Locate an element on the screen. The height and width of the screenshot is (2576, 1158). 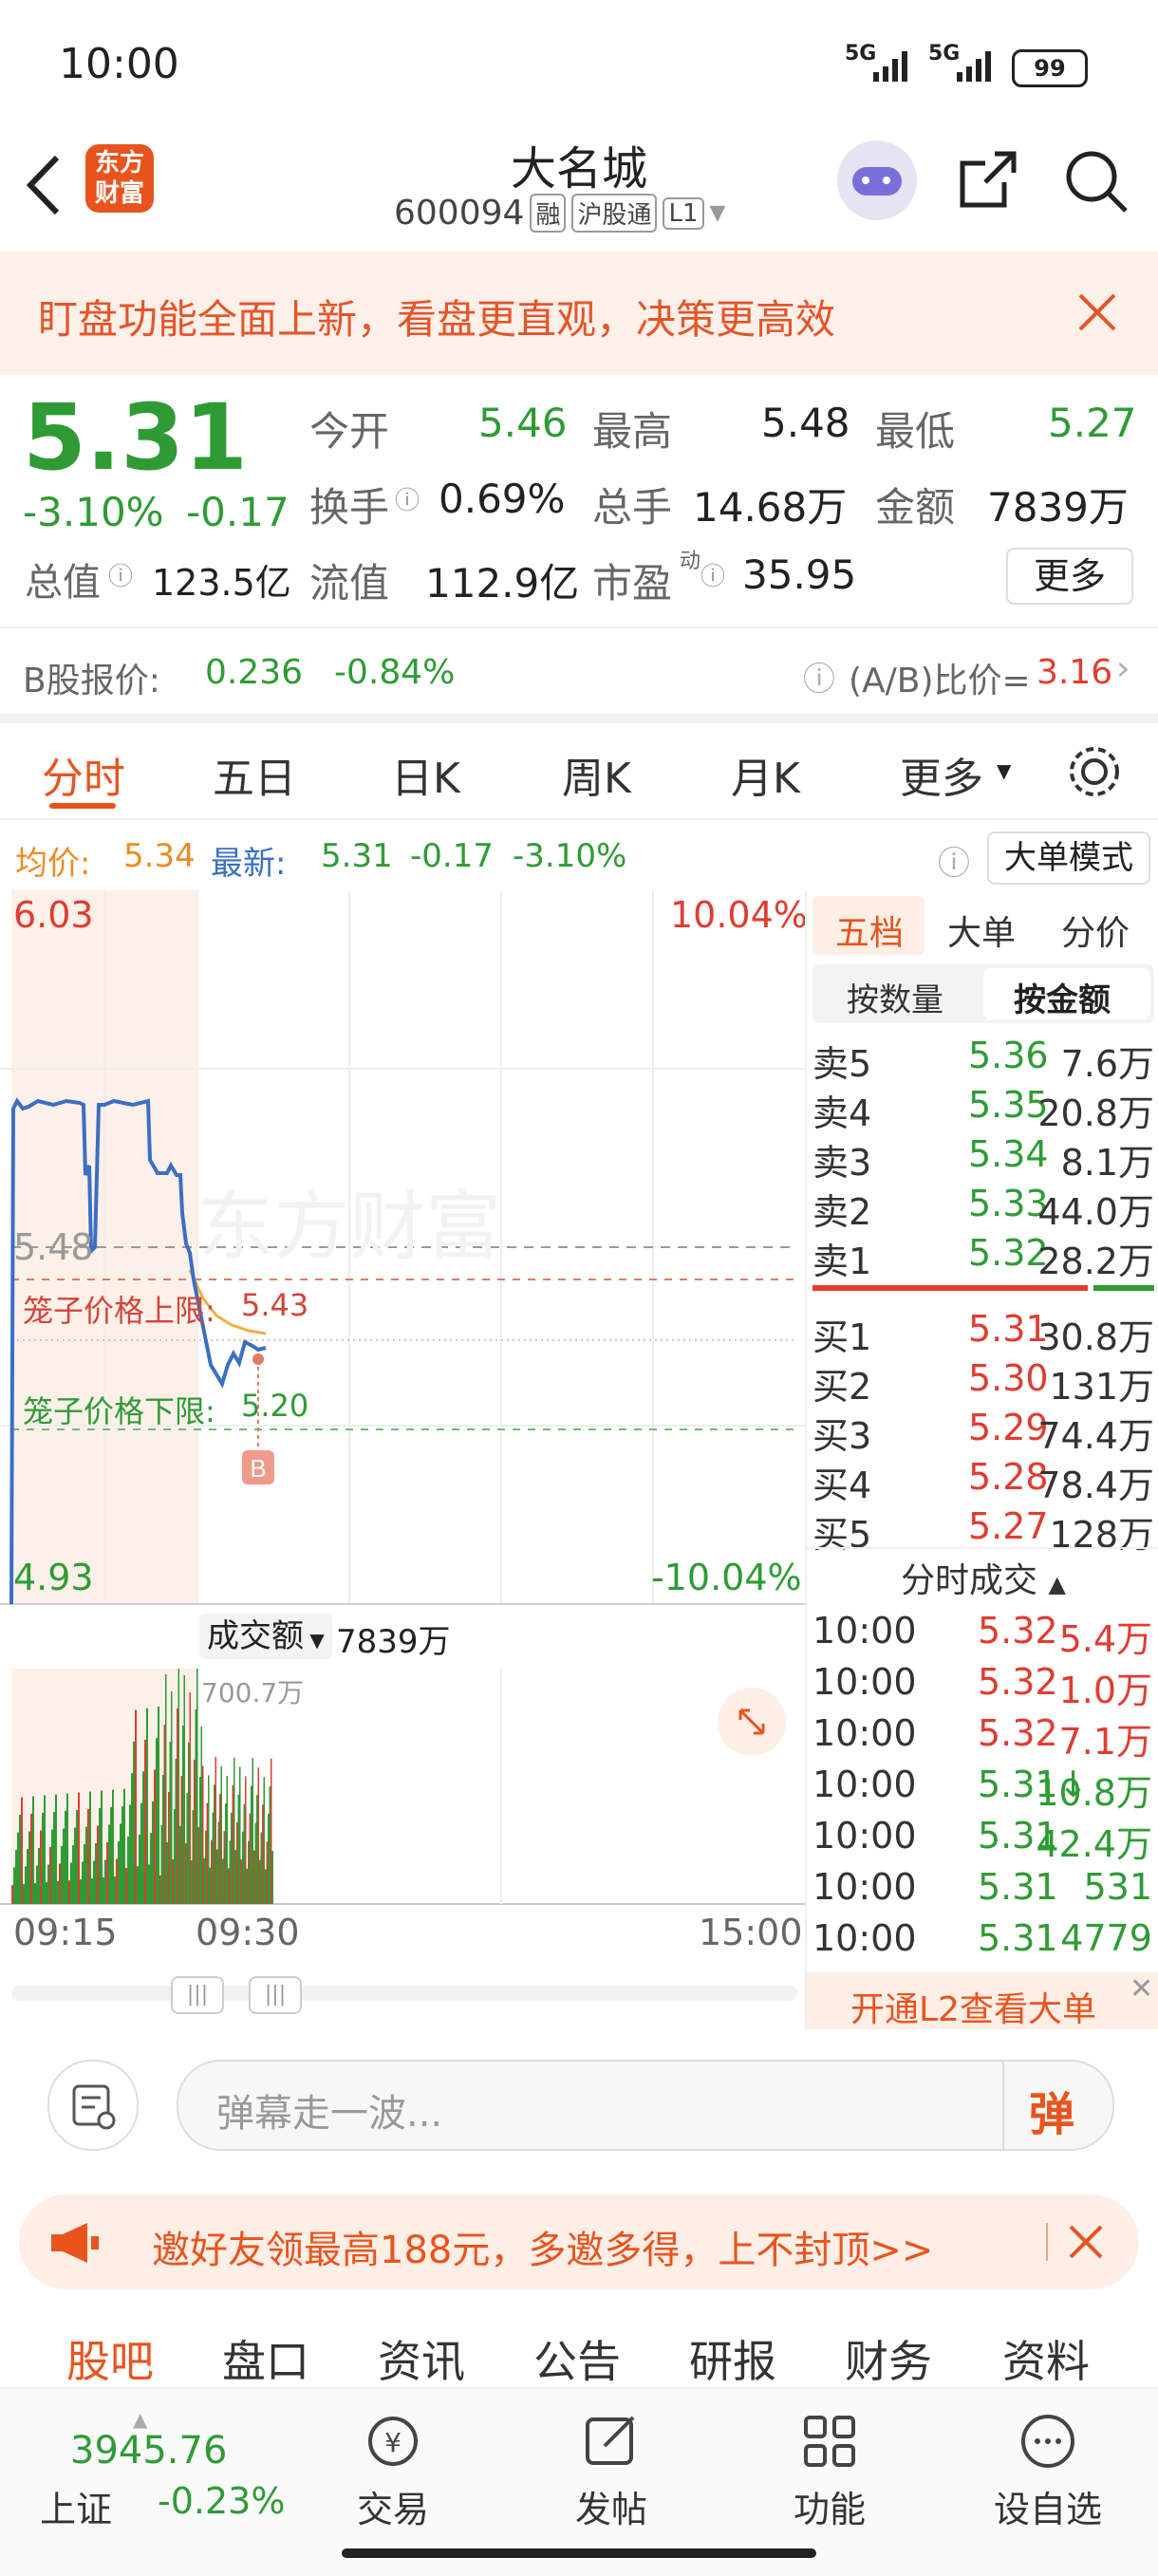
ask-level: 卖3 5.34 8.1万 is located at coordinates (982, 1156).